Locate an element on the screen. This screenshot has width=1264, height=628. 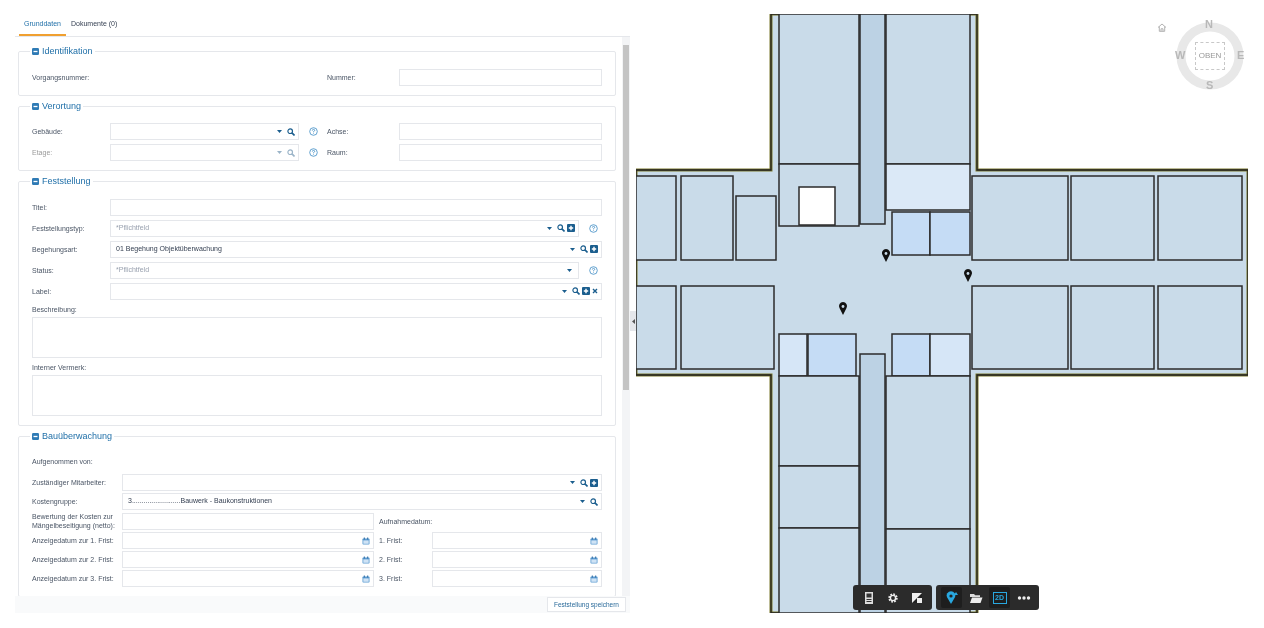
section-title: Feststellung is located at coordinates (66, 181).